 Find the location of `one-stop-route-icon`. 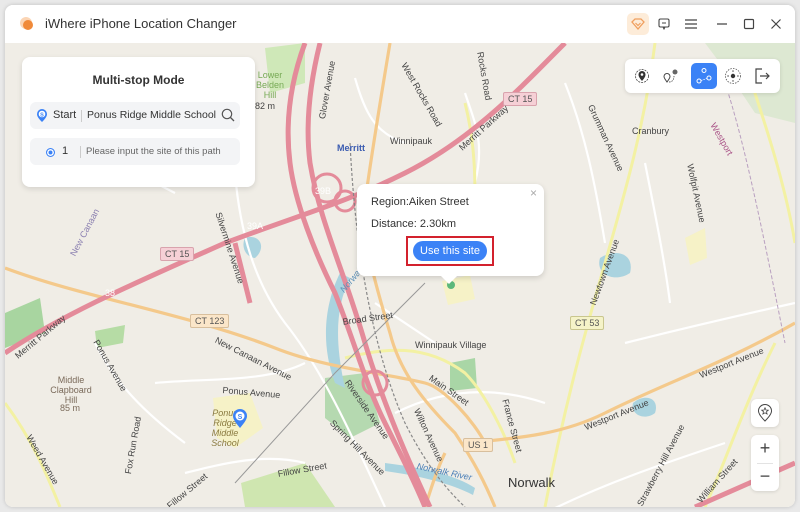

one-stop-route-icon is located at coordinates (670, 76).